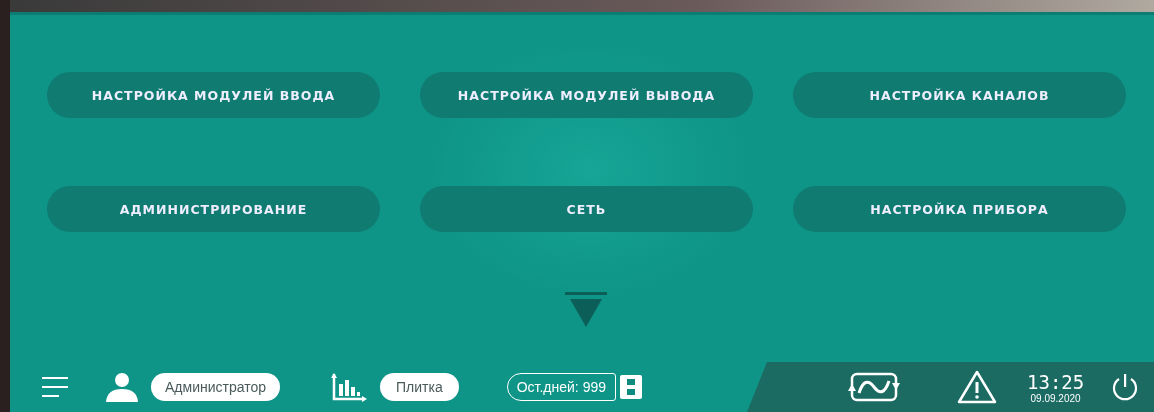 This screenshot has width=1154, height=412. What do you see at coordinates (213, 95) in the screenshot?
I see `menu-button: НАСТРОЙКА МОДУЛЕЙ ВВОДА` at bounding box center [213, 95].